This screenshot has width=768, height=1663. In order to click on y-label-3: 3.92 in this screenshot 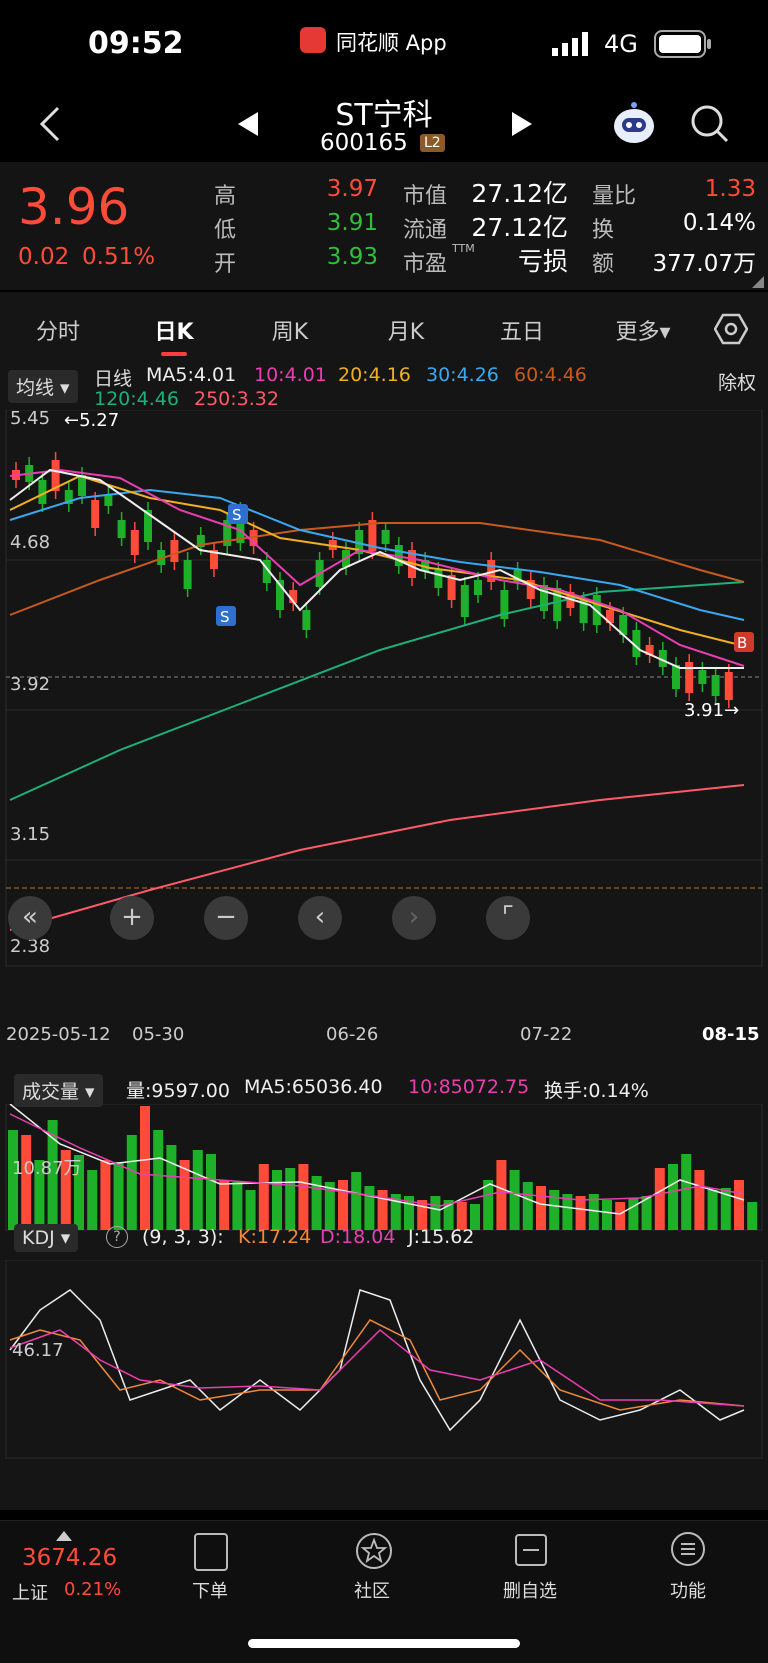, I will do `click(30, 684)`.